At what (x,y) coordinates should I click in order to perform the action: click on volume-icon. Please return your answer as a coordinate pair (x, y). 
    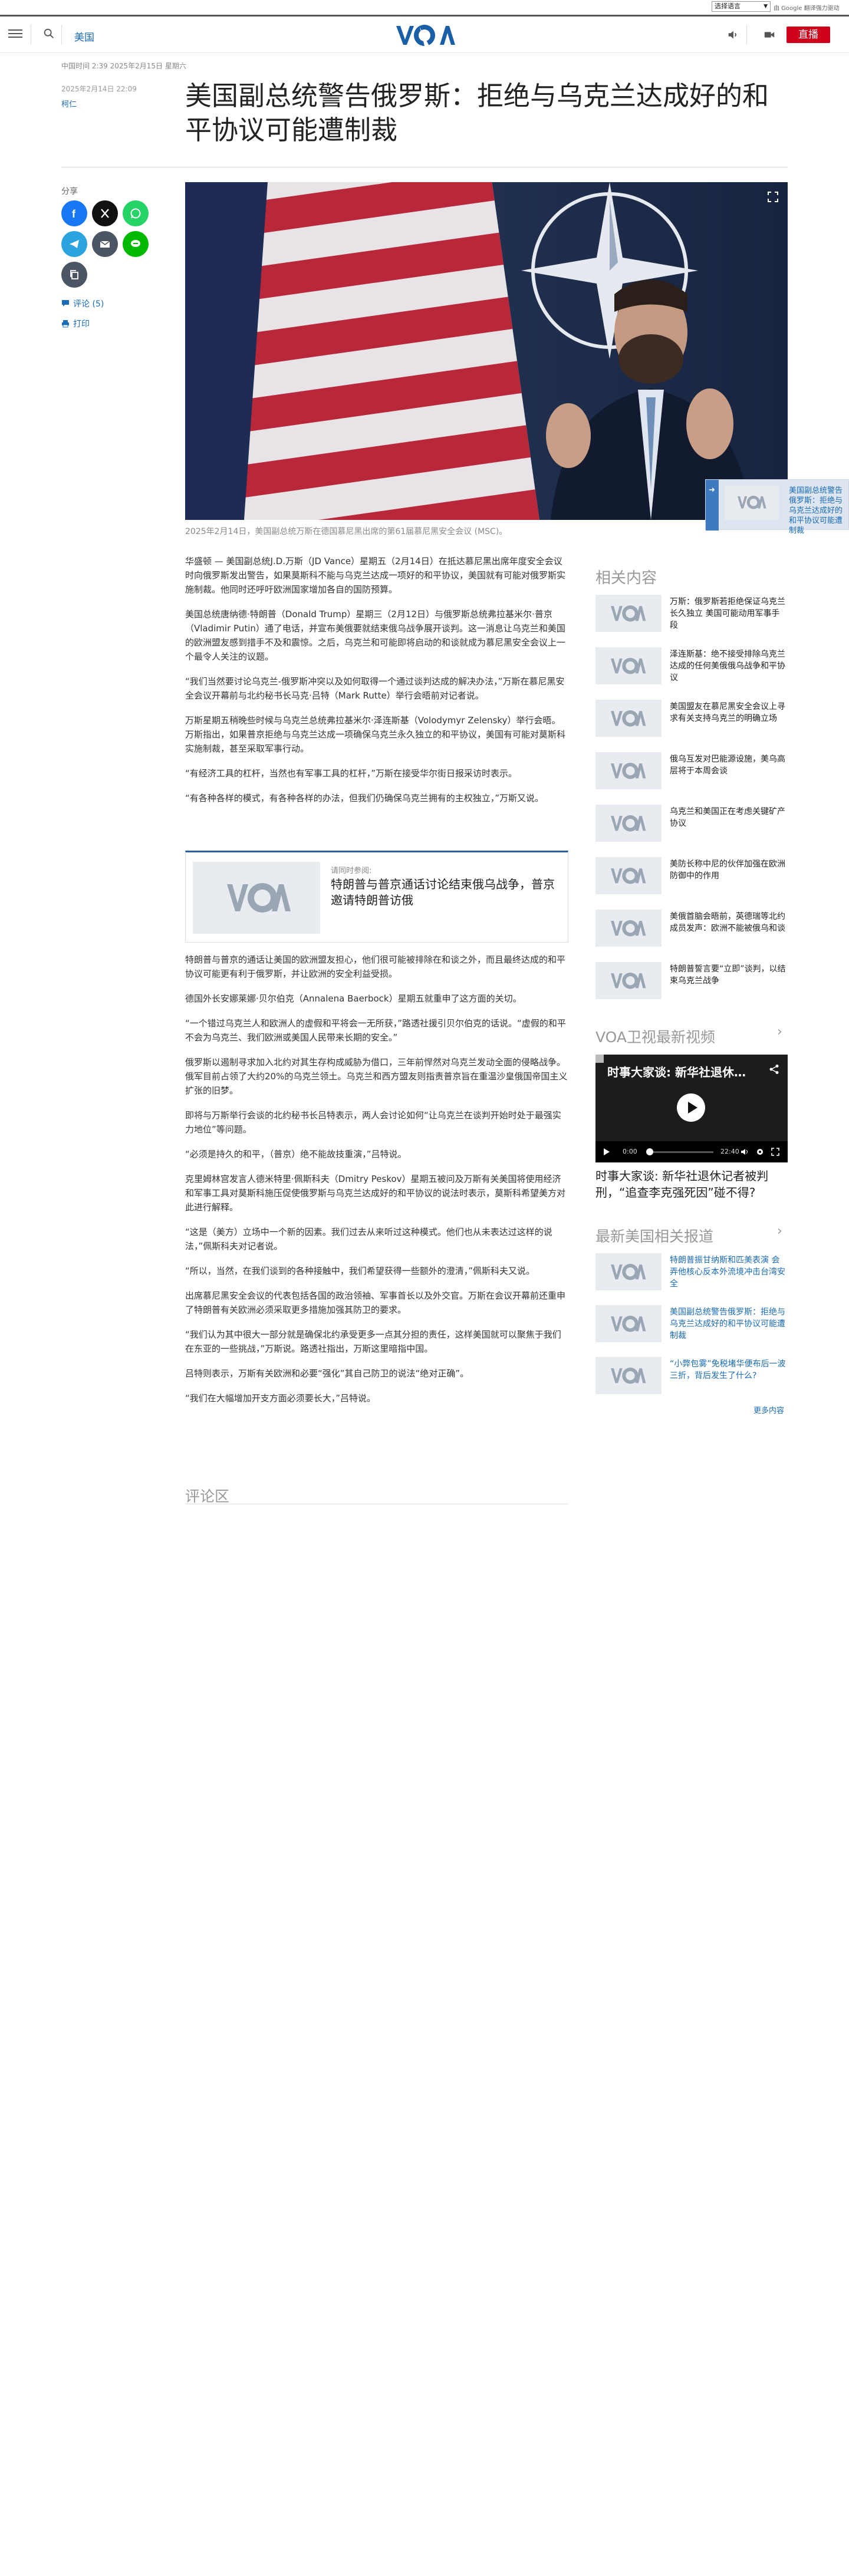
    Looking at the image, I should click on (745, 1152).